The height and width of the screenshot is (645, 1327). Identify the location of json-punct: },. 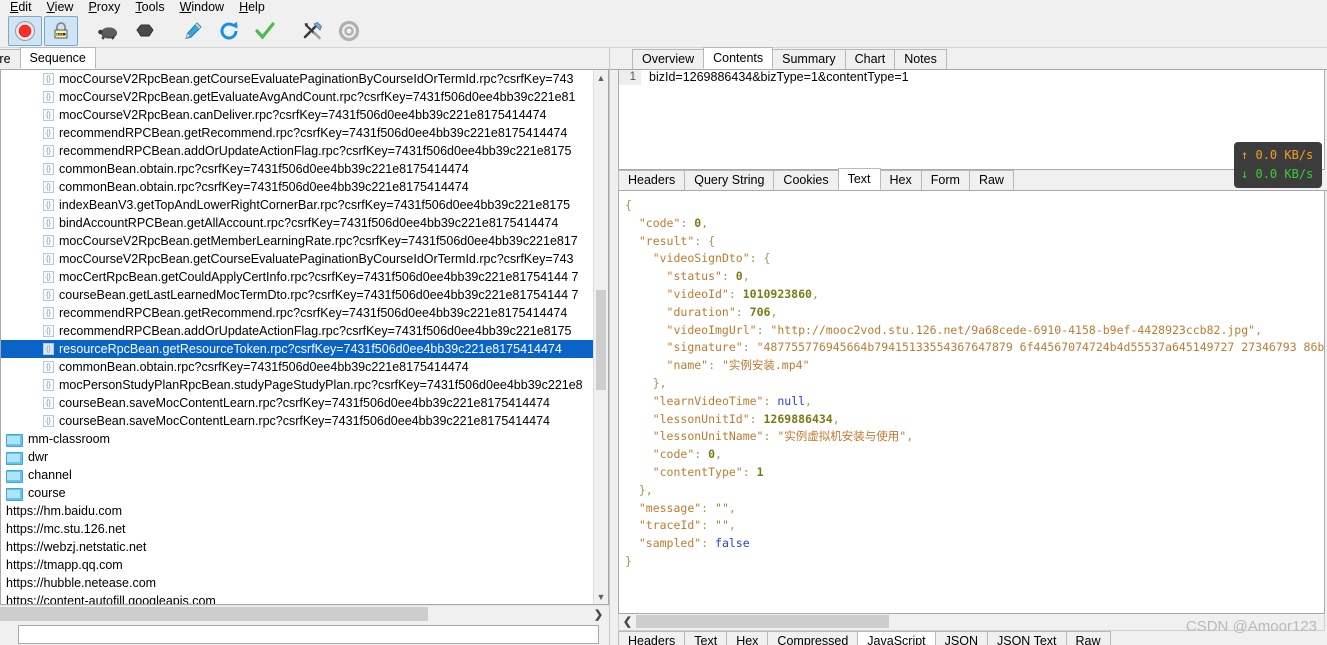
(645, 489).